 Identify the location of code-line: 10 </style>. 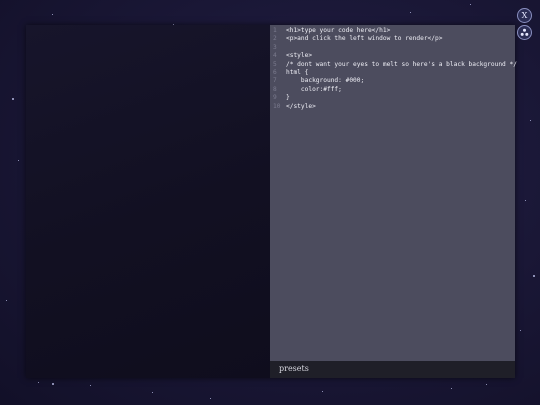
(392, 107).